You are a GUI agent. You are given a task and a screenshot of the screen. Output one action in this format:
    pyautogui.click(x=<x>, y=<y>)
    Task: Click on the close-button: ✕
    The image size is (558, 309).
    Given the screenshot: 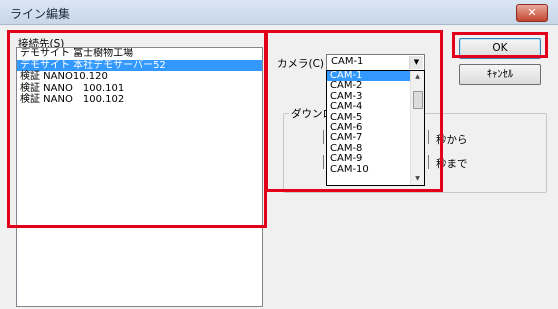 What is the action you would take?
    pyautogui.click(x=532, y=13)
    